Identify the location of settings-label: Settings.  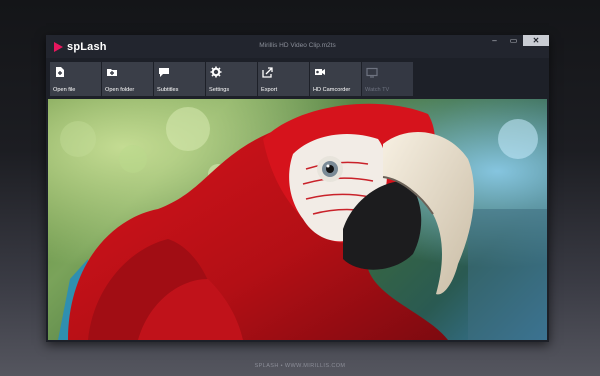
(219, 90).